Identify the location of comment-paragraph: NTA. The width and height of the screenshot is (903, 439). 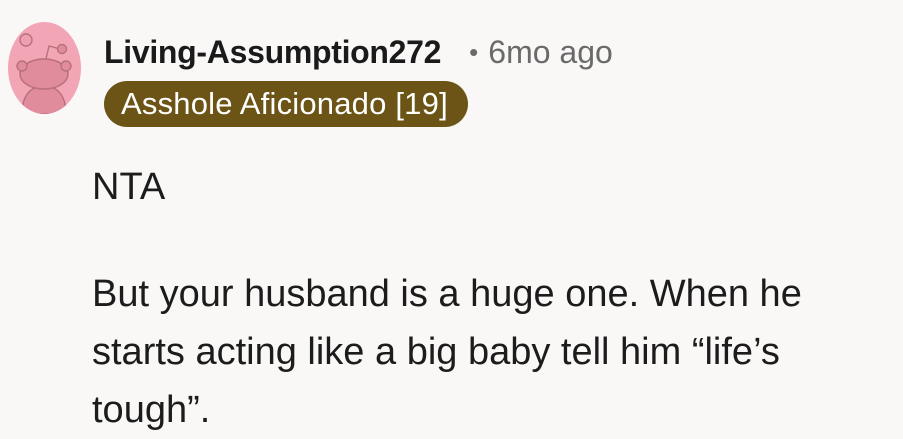
(129, 187).